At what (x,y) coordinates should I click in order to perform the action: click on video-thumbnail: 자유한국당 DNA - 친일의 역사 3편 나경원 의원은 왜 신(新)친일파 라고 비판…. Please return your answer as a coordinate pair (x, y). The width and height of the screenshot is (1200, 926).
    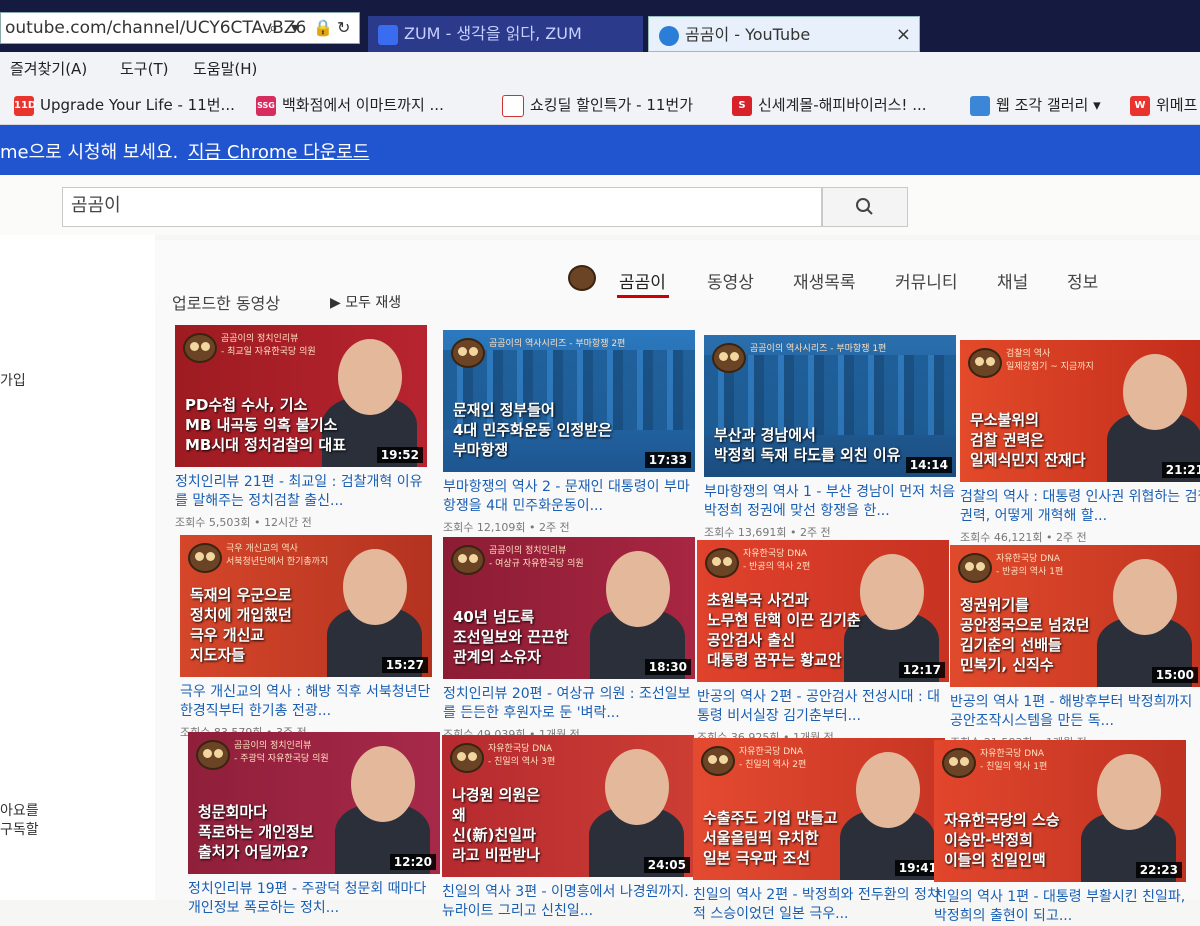
    Looking at the image, I should click on (568, 806).